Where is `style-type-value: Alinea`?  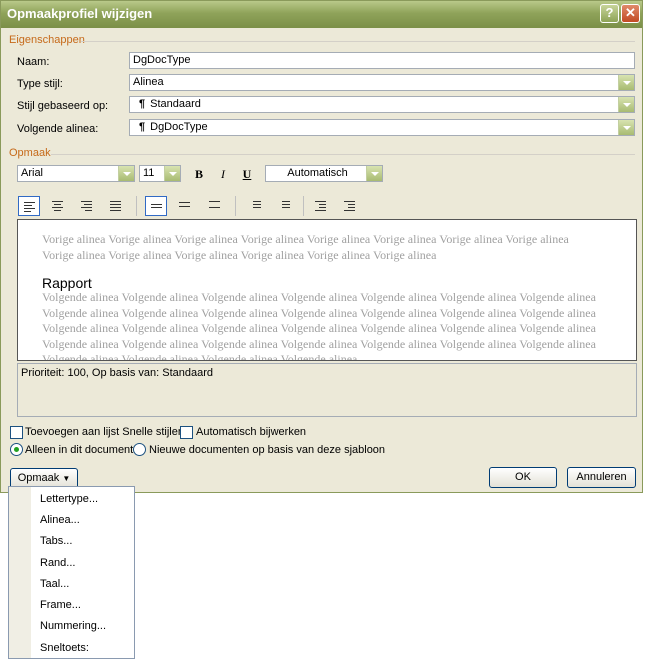
style-type-value: Alinea is located at coordinates (148, 82).